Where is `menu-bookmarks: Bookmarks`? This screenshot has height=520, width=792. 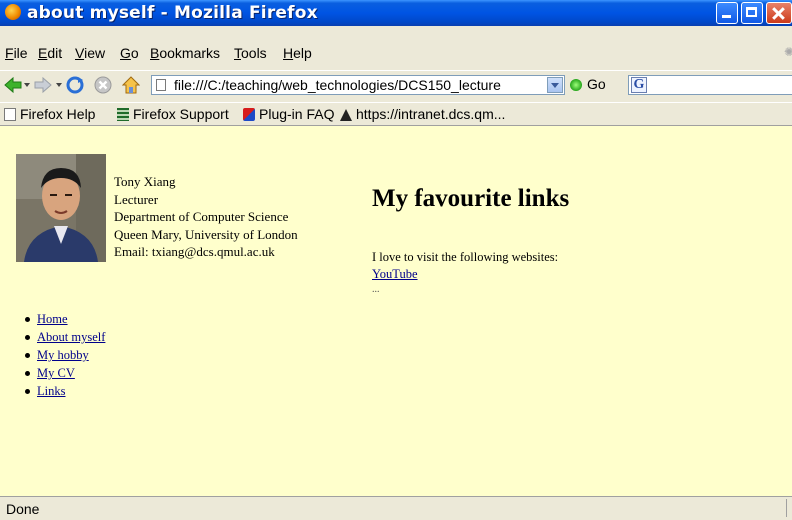
menu-bookmarks: Bookmarks is located at coordinates (185, 53).